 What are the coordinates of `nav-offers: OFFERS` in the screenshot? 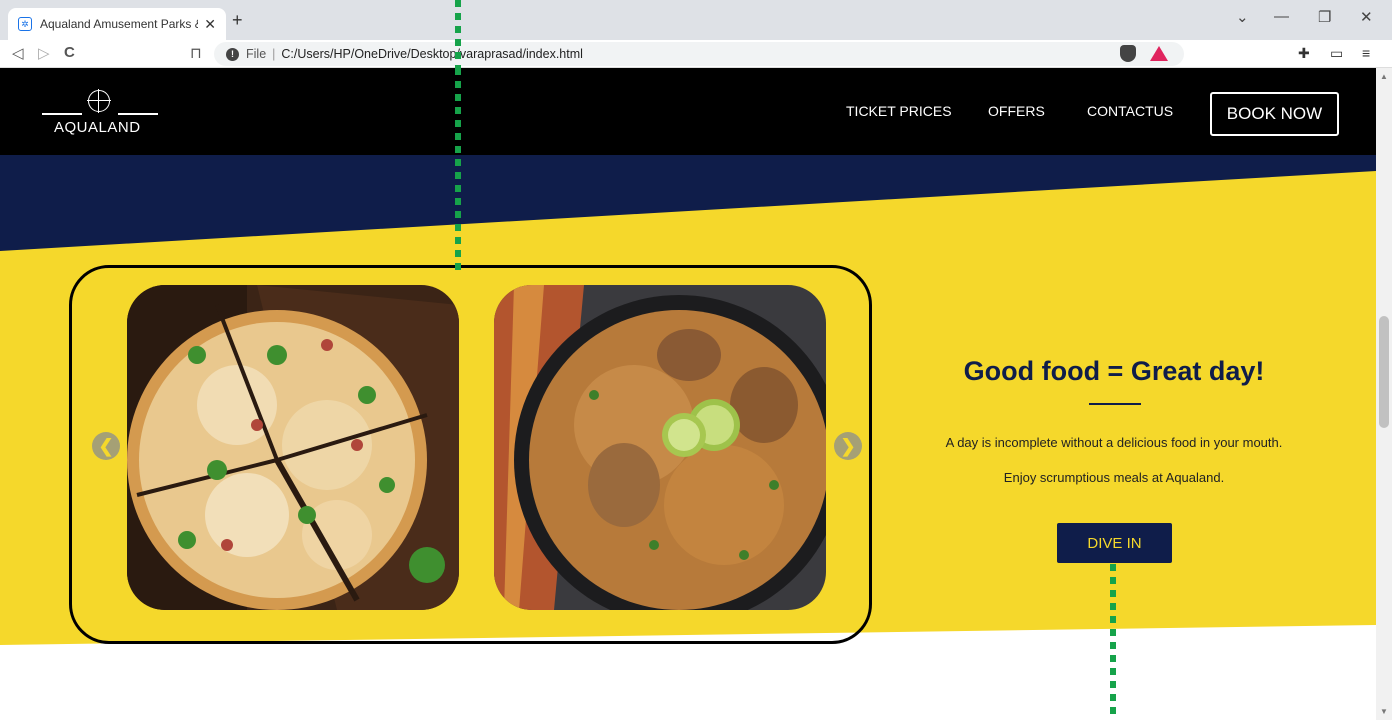 It's located at (1016, 111).